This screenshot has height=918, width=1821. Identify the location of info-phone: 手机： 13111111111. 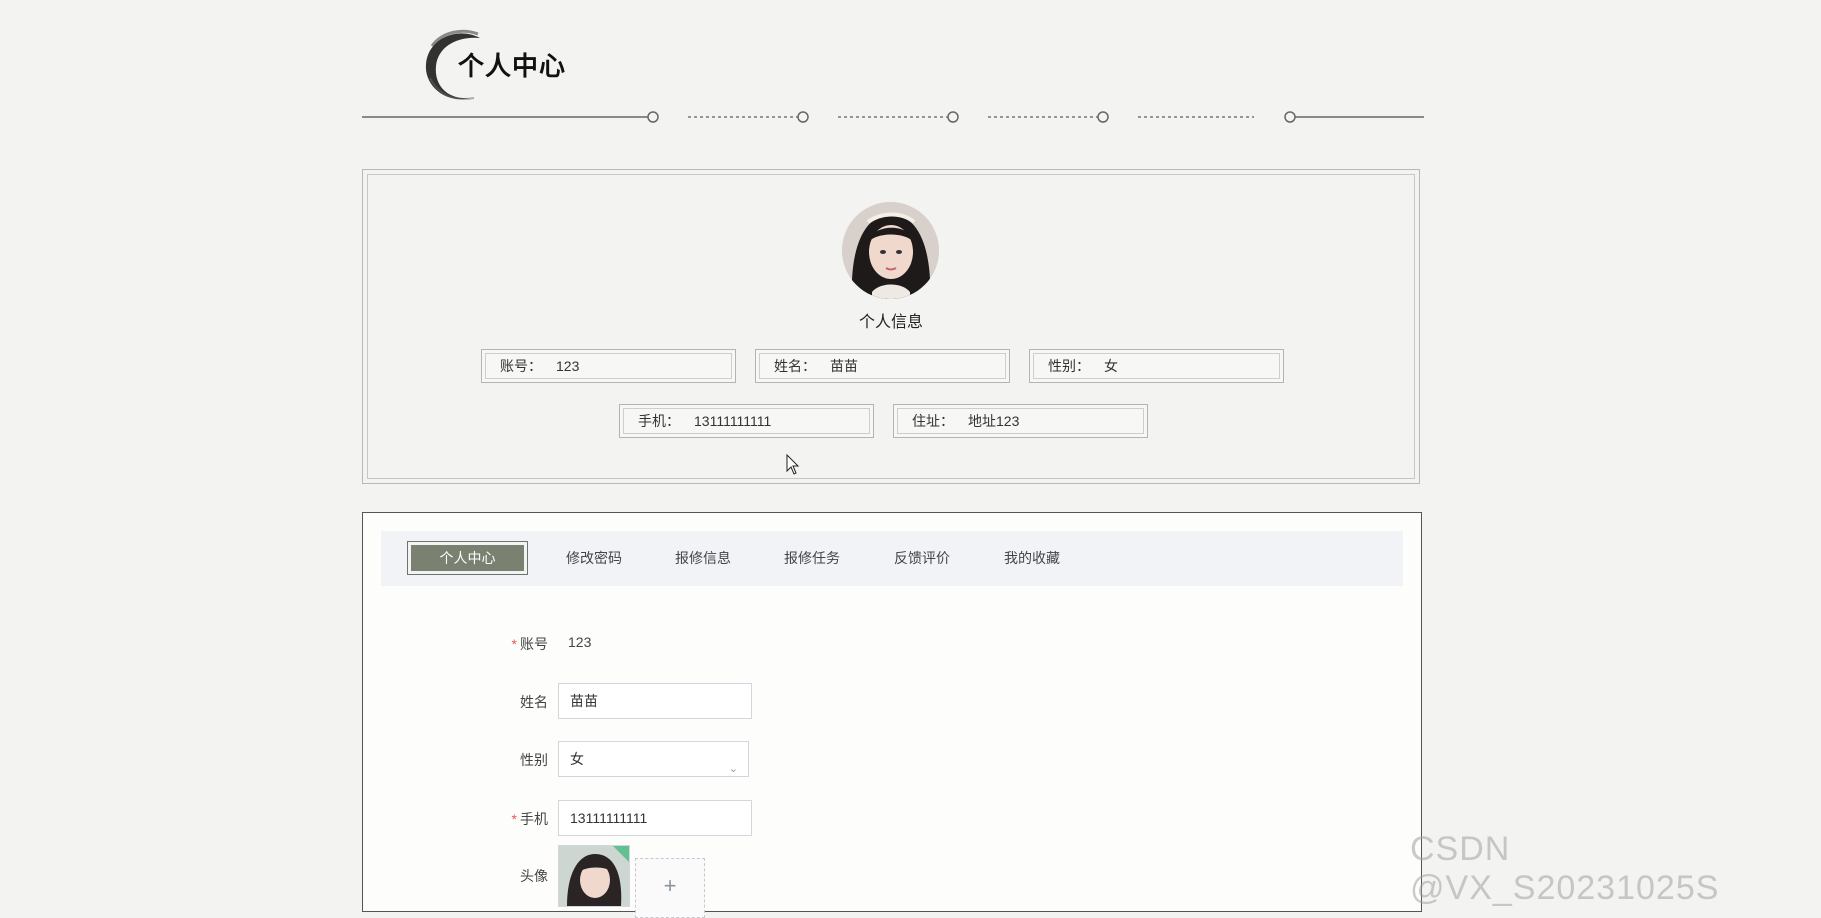
(746, 421).